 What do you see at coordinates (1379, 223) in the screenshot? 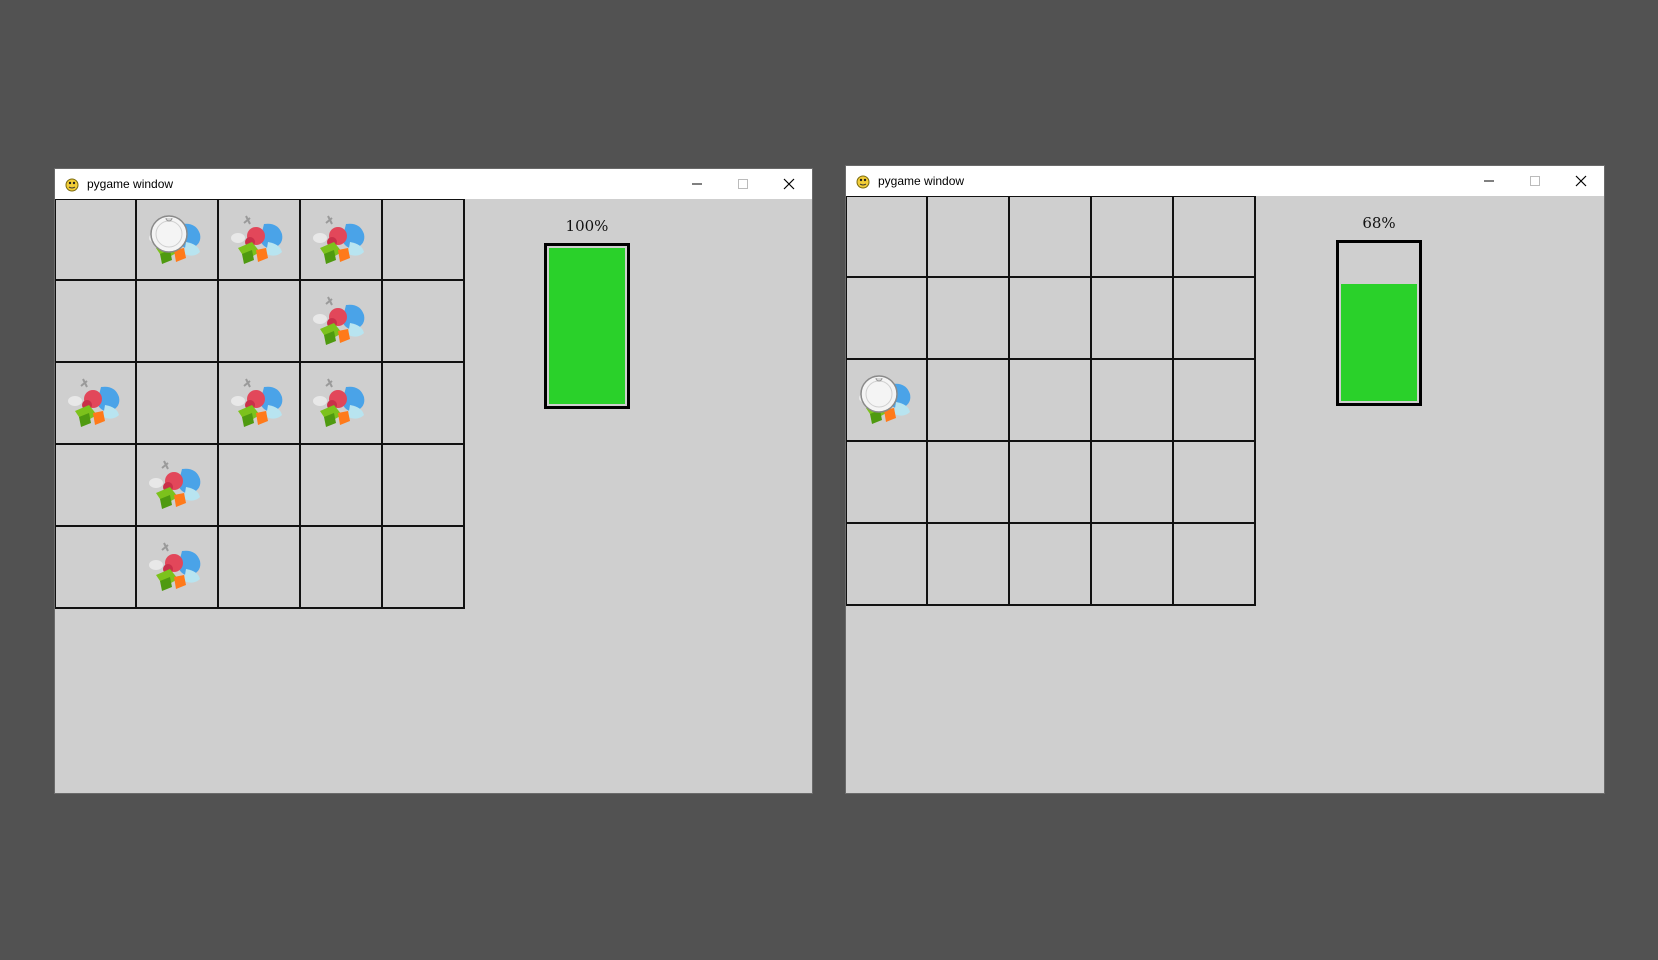
I see `battery-percent: 68%` at bounding box center [1379, 223].